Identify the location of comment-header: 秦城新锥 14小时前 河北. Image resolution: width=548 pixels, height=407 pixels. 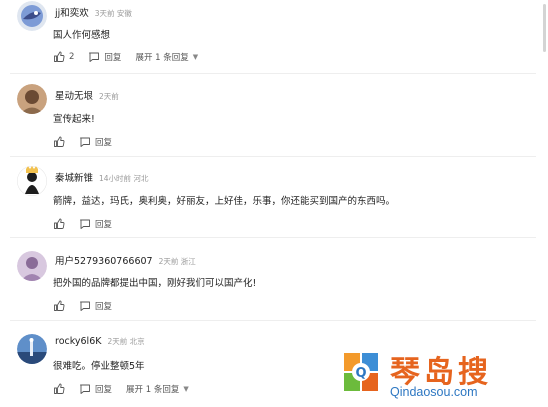
(101, 177).